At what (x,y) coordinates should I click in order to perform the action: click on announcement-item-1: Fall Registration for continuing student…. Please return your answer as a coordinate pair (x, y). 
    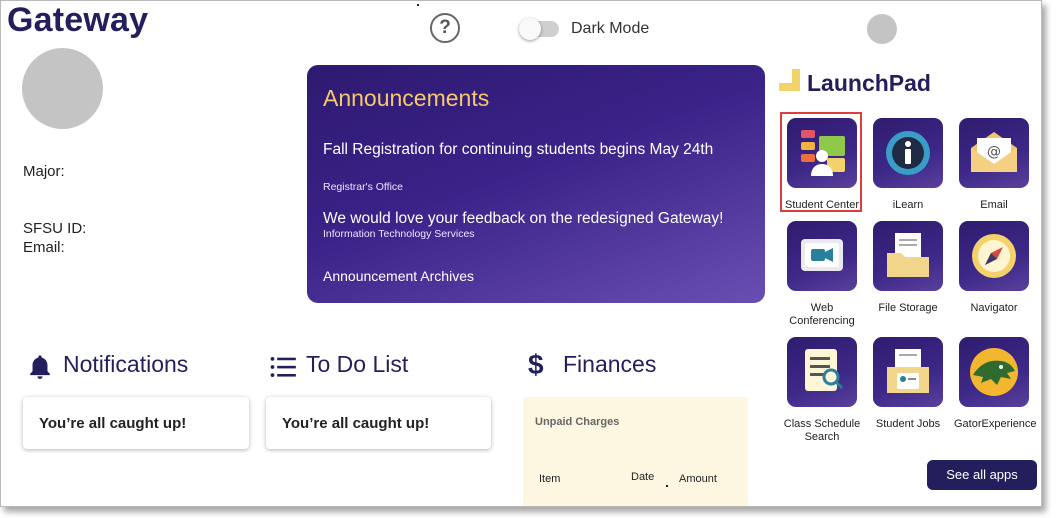
    Looking at the image, I should click on (523, 150).